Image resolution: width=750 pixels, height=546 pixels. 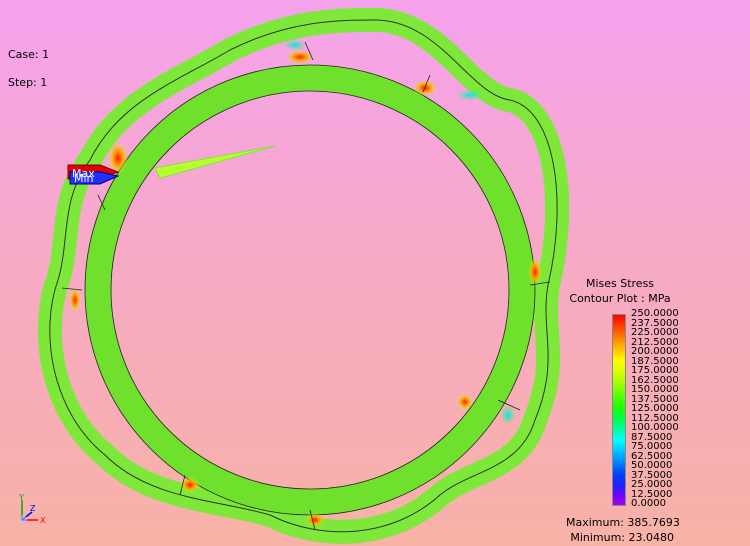 What do you see at coordinates (84, 178) in the screenshot?
I see `min-marker-label: Min` at bounding box center [84, 178].